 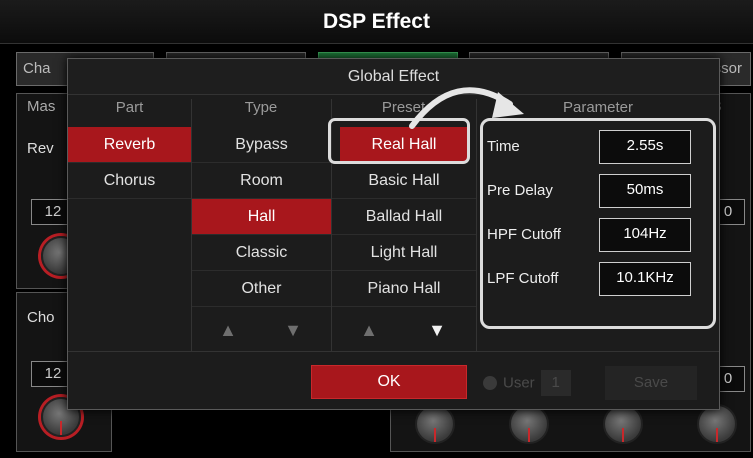 I want to click on type-list: Bypass Room Hall Classic Other, so click(x=261, y=217).